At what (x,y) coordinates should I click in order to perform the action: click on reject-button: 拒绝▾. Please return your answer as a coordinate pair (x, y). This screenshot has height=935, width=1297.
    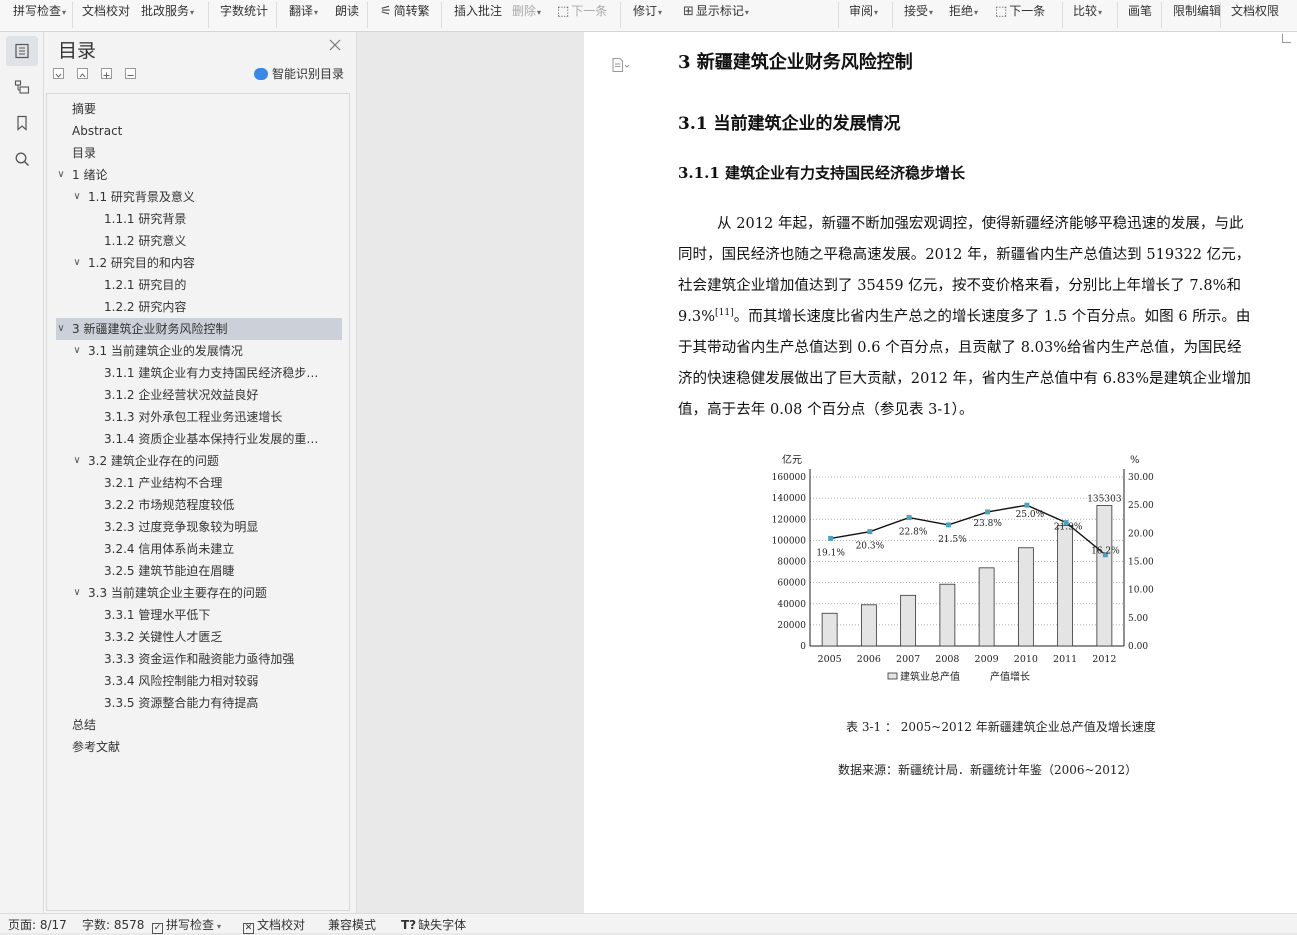
    Looking at the image, I should click on (963, 11).